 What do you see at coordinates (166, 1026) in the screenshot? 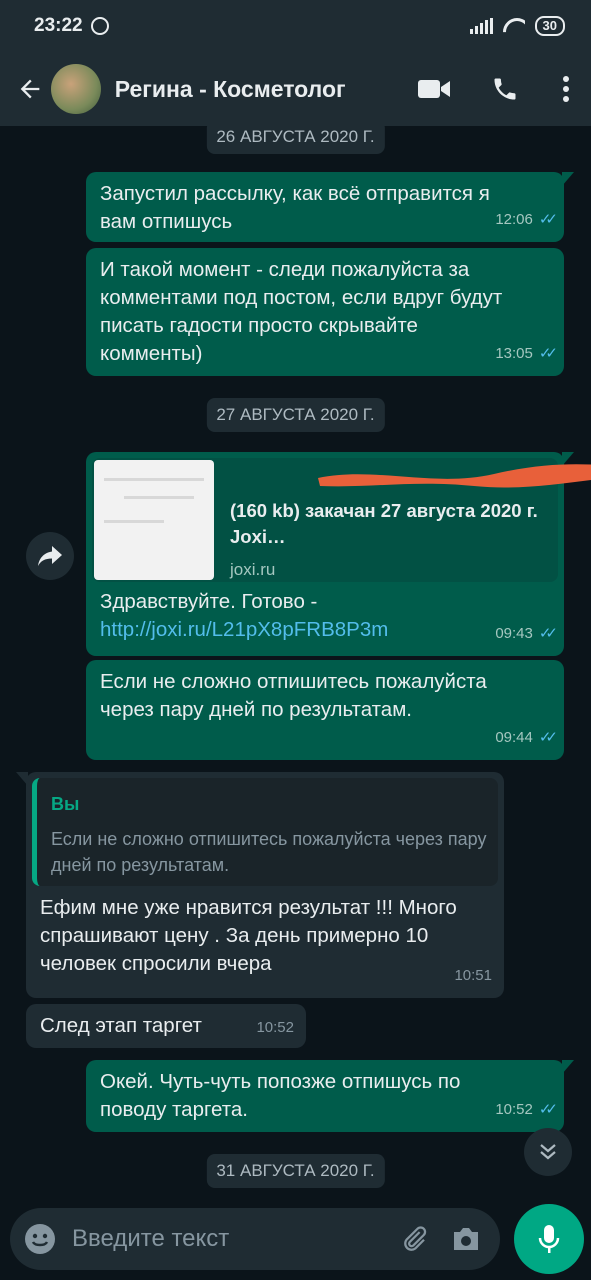
I see `message-incoming: След этап таргет 10:52` at bounding box center [166, 1026].